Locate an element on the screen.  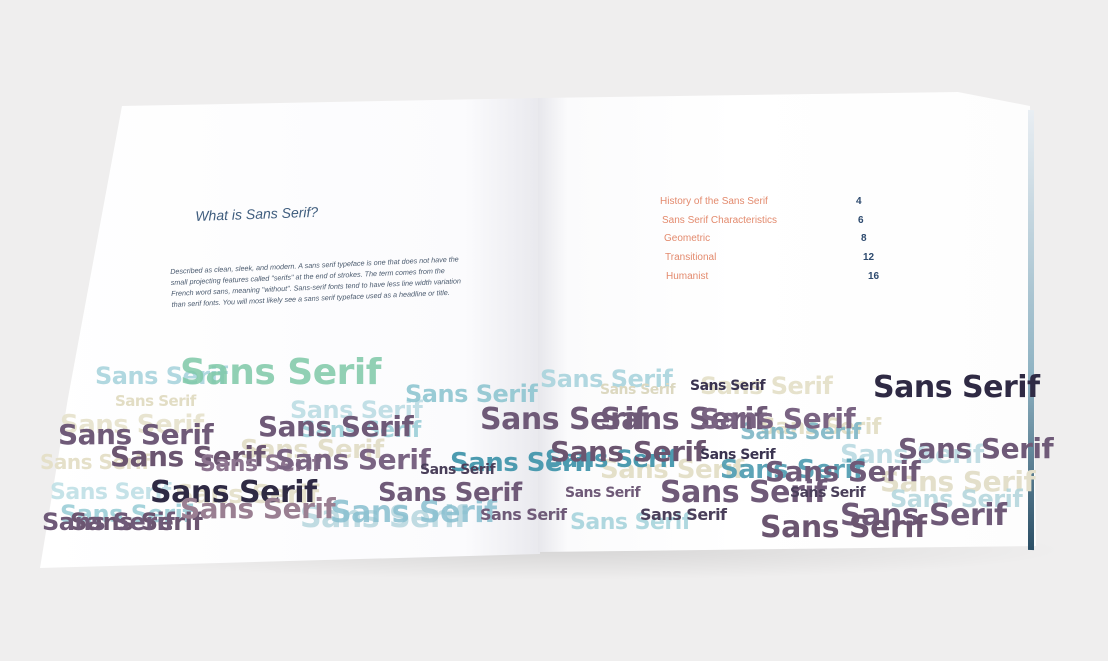
toc-item-page: 12 is located at coordinates (869, 257).